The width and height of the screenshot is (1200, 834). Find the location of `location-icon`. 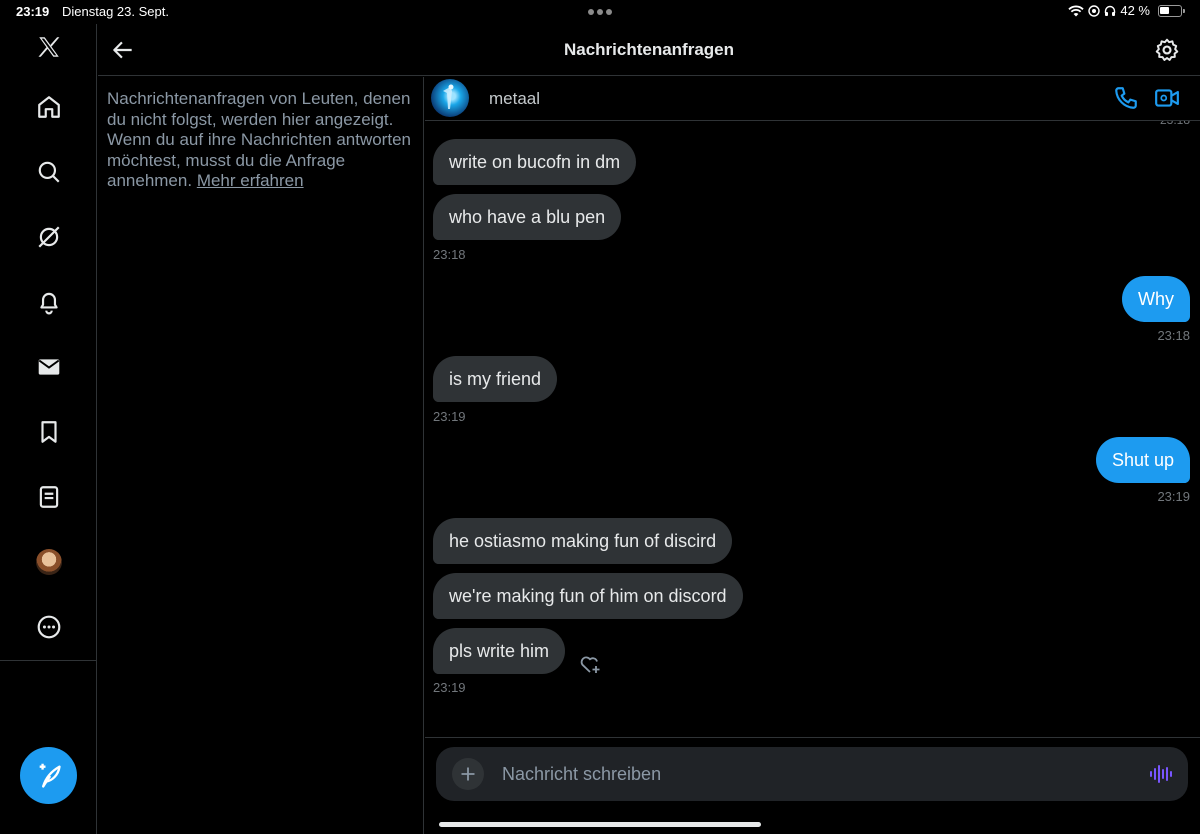

location-icon is located at coordinates (1094, 10).